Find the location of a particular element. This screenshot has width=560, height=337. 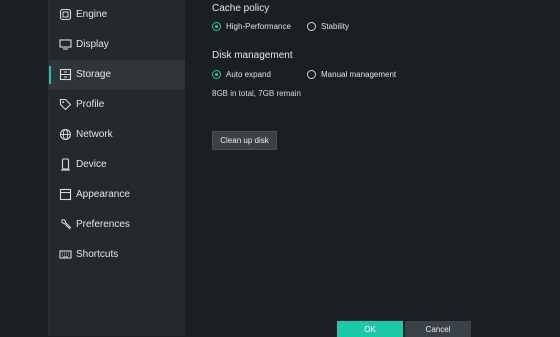

ok-button: OK is located at coordinates (370, 329).